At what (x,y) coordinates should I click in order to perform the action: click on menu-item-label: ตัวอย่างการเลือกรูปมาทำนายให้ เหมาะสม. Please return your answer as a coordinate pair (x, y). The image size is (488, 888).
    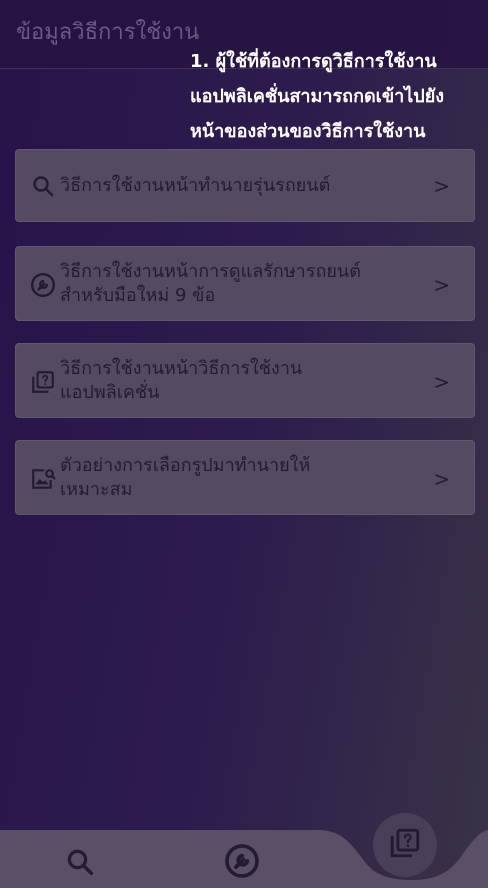
    Looking at the image, I should click on (185, 477).